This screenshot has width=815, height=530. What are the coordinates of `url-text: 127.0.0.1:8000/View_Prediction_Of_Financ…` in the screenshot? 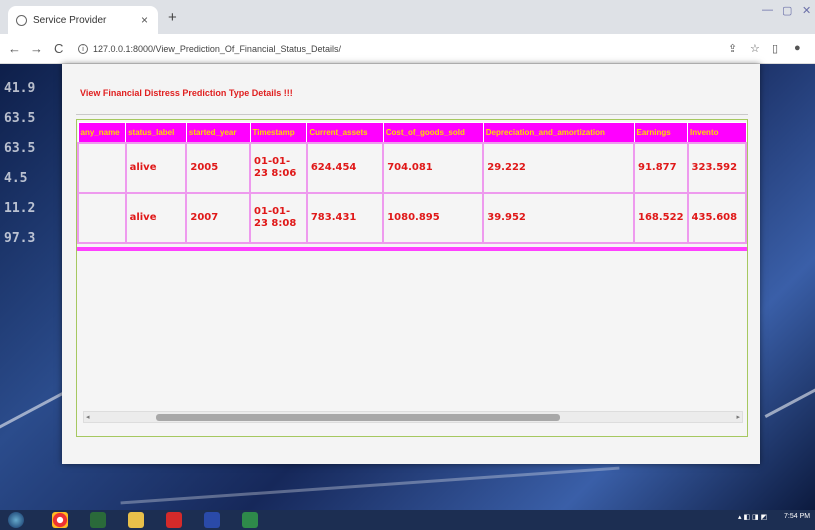 It's located at (217, 49).